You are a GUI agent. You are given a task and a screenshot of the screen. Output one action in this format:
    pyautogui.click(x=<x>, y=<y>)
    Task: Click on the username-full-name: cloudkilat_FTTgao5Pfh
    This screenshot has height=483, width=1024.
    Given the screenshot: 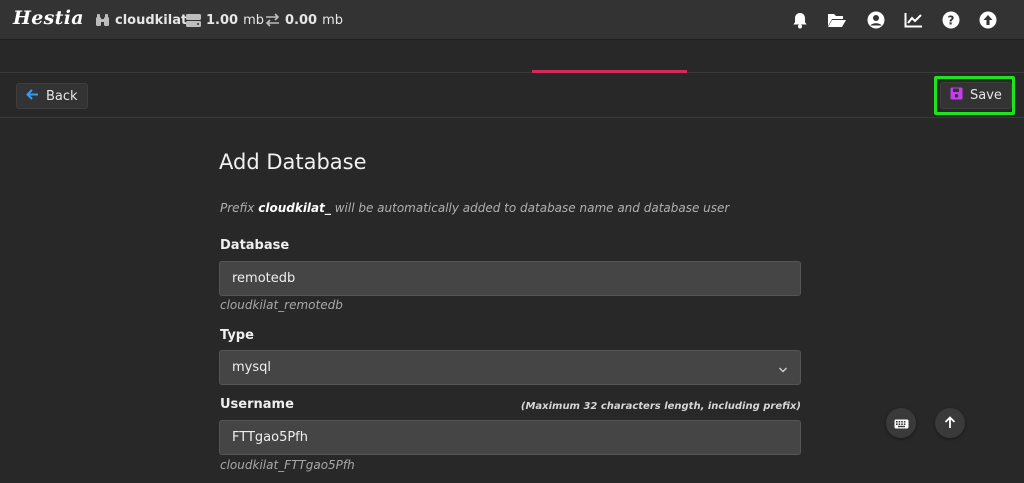 What is the action you would take?
    pyautogui.click(x=287, y=465)
    